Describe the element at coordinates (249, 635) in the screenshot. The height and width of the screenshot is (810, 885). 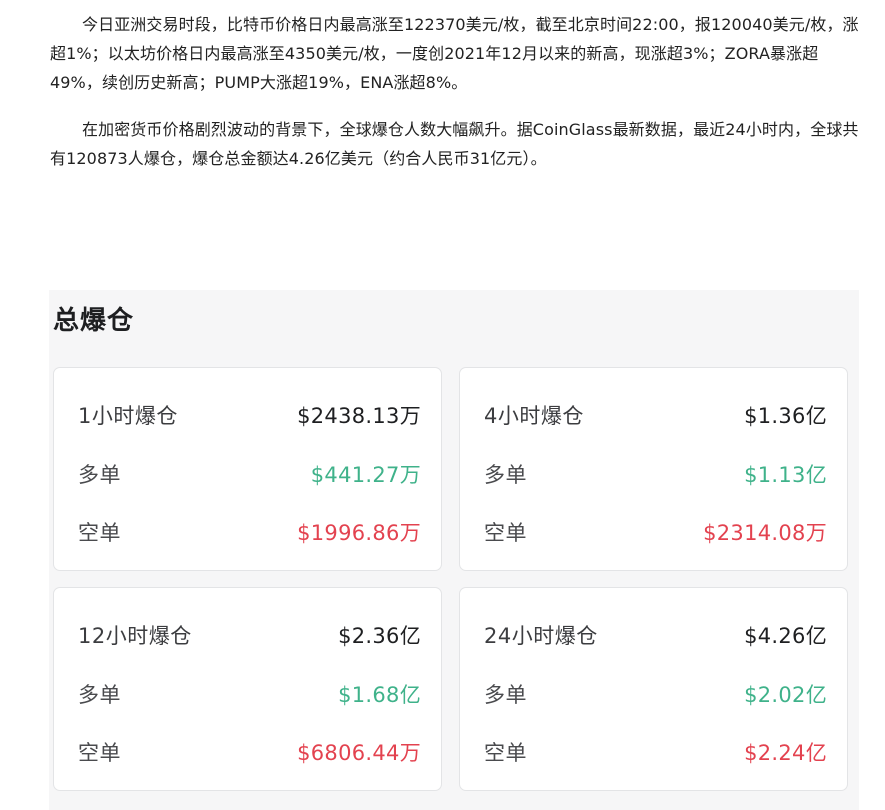
I see `card-total-row: 12小时爆仓 $2.36亿` at that location.